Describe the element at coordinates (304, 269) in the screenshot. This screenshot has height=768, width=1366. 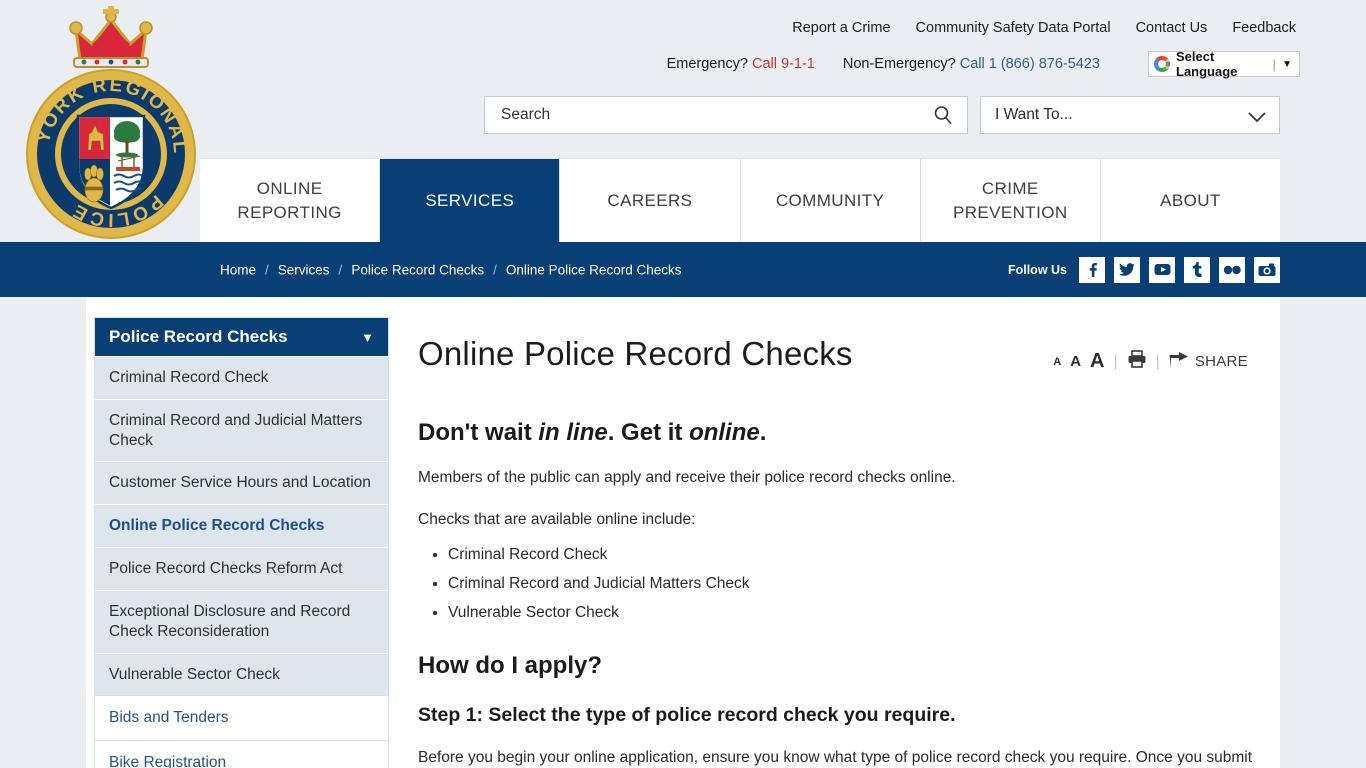
I see `breadcrumb-item-services: Services` at that location.